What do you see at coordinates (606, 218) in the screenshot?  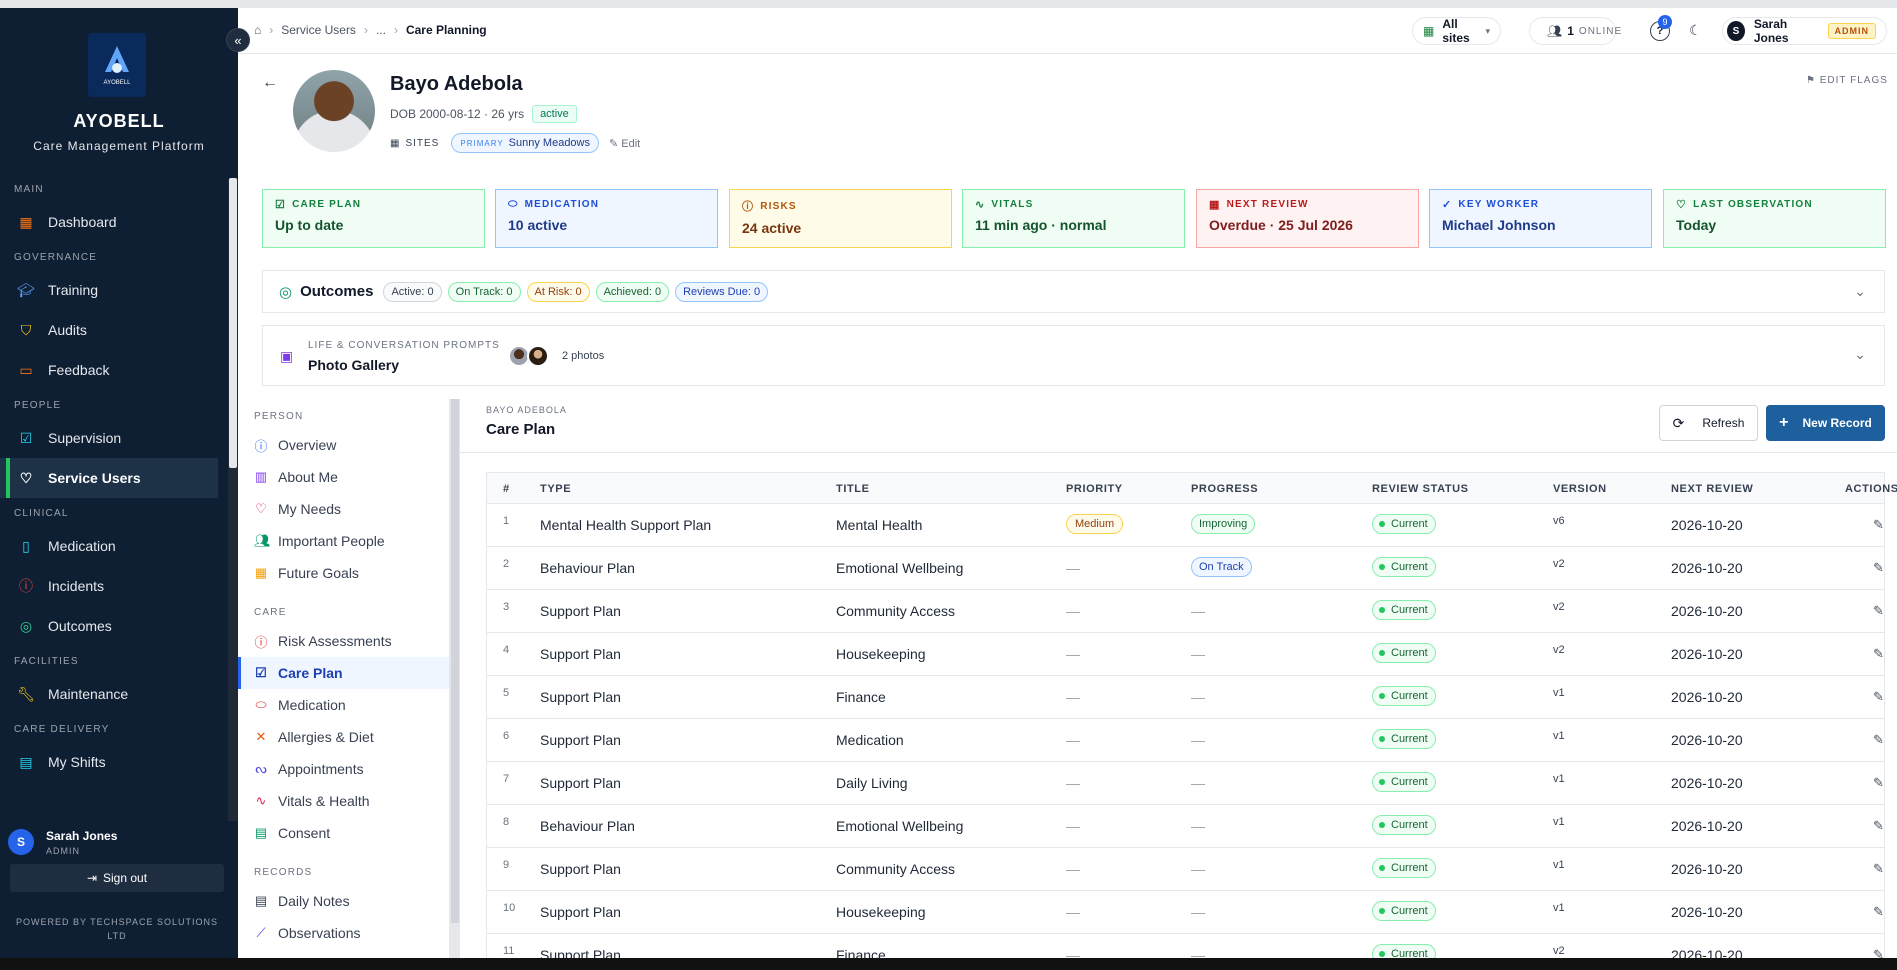 I see `summary-card-medication: ⬭ MEDICATION 10 active` at bounding box center [606, 218].